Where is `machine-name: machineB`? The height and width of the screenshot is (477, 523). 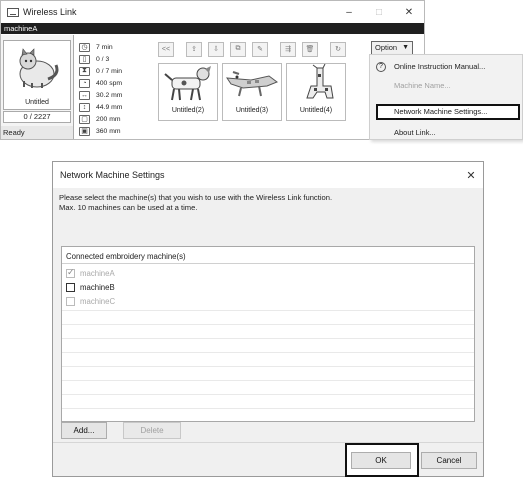
machine-name: machineB is located at coordinates (97, 287).